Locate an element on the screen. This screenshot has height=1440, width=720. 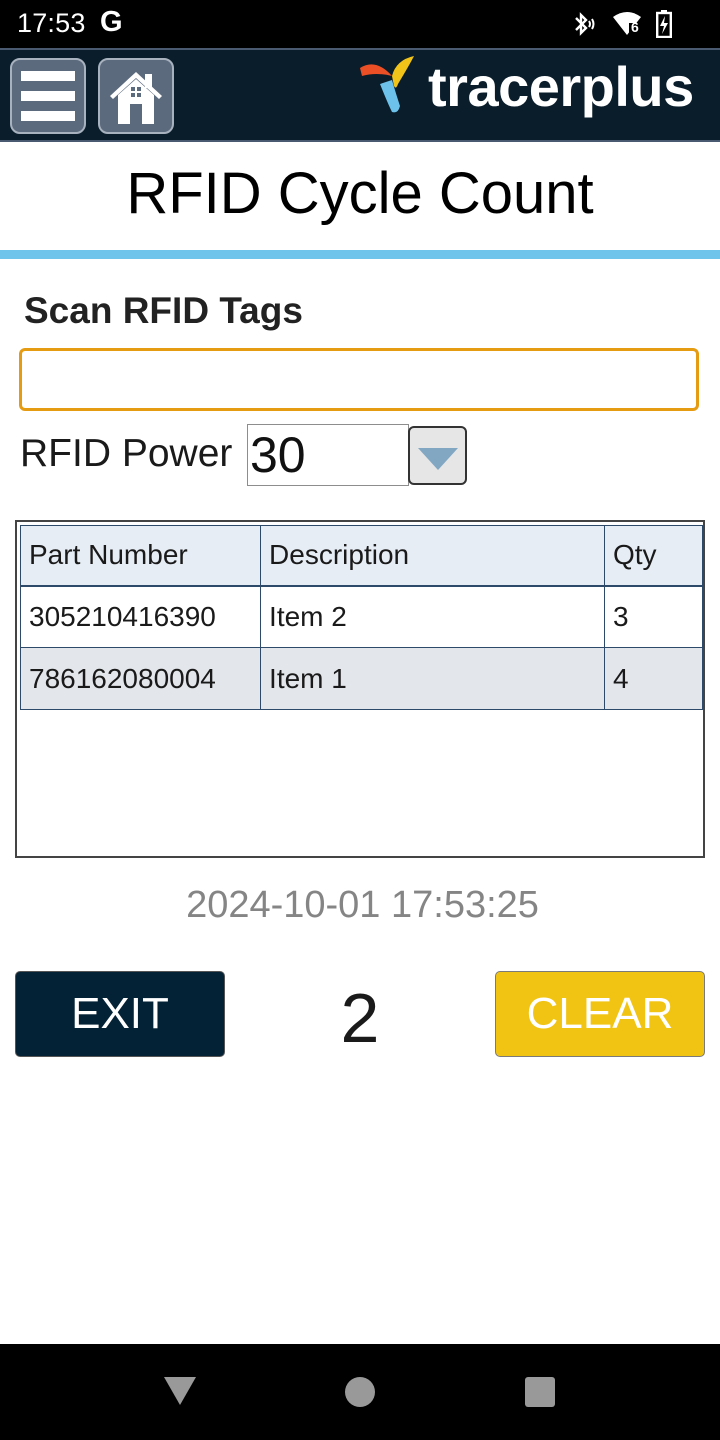
chevron-down-icon is located at coordinates (438, 459).